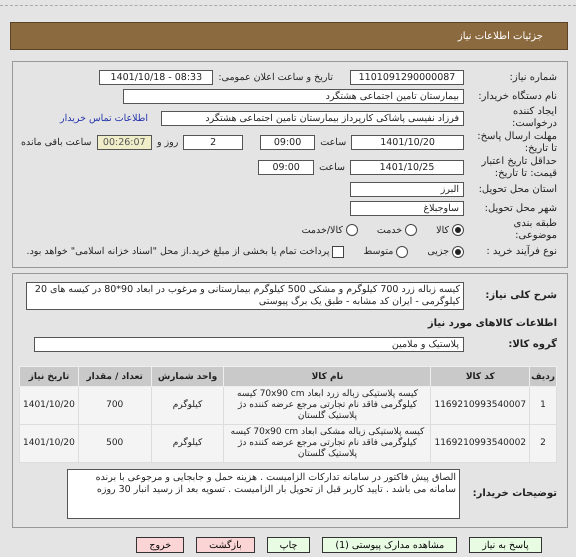 The image size is (576, 557). I want to click on action-button: چاپ, so click(288, 545).